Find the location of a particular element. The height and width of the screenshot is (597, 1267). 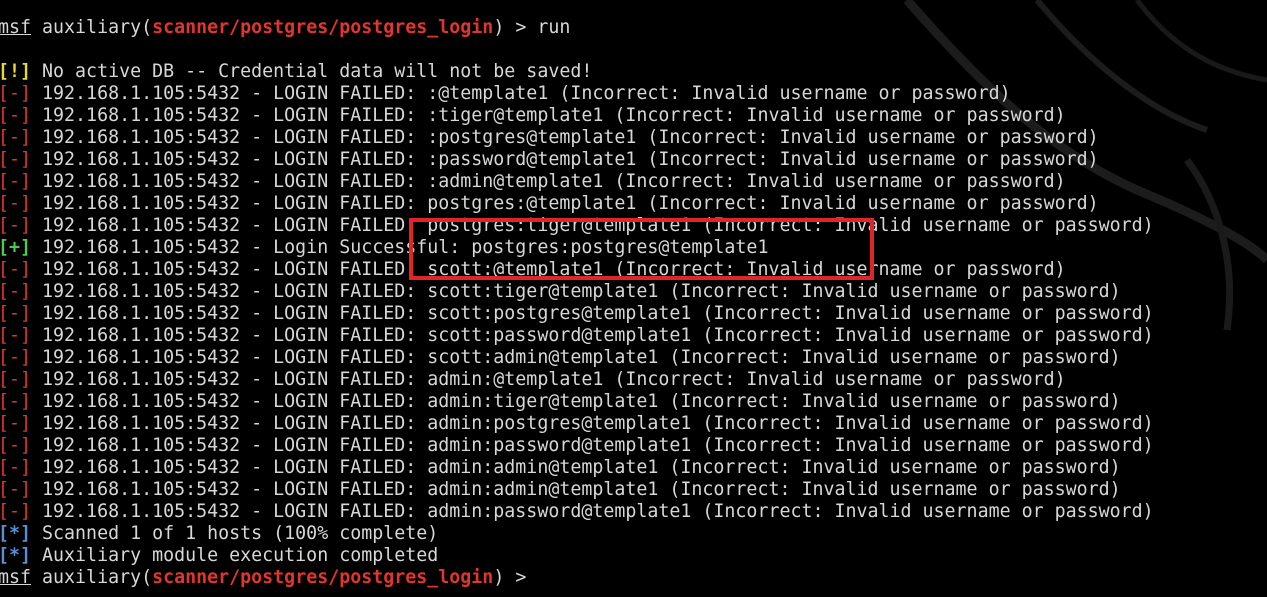

success-highlight-box is located at coordinates (641, 249).